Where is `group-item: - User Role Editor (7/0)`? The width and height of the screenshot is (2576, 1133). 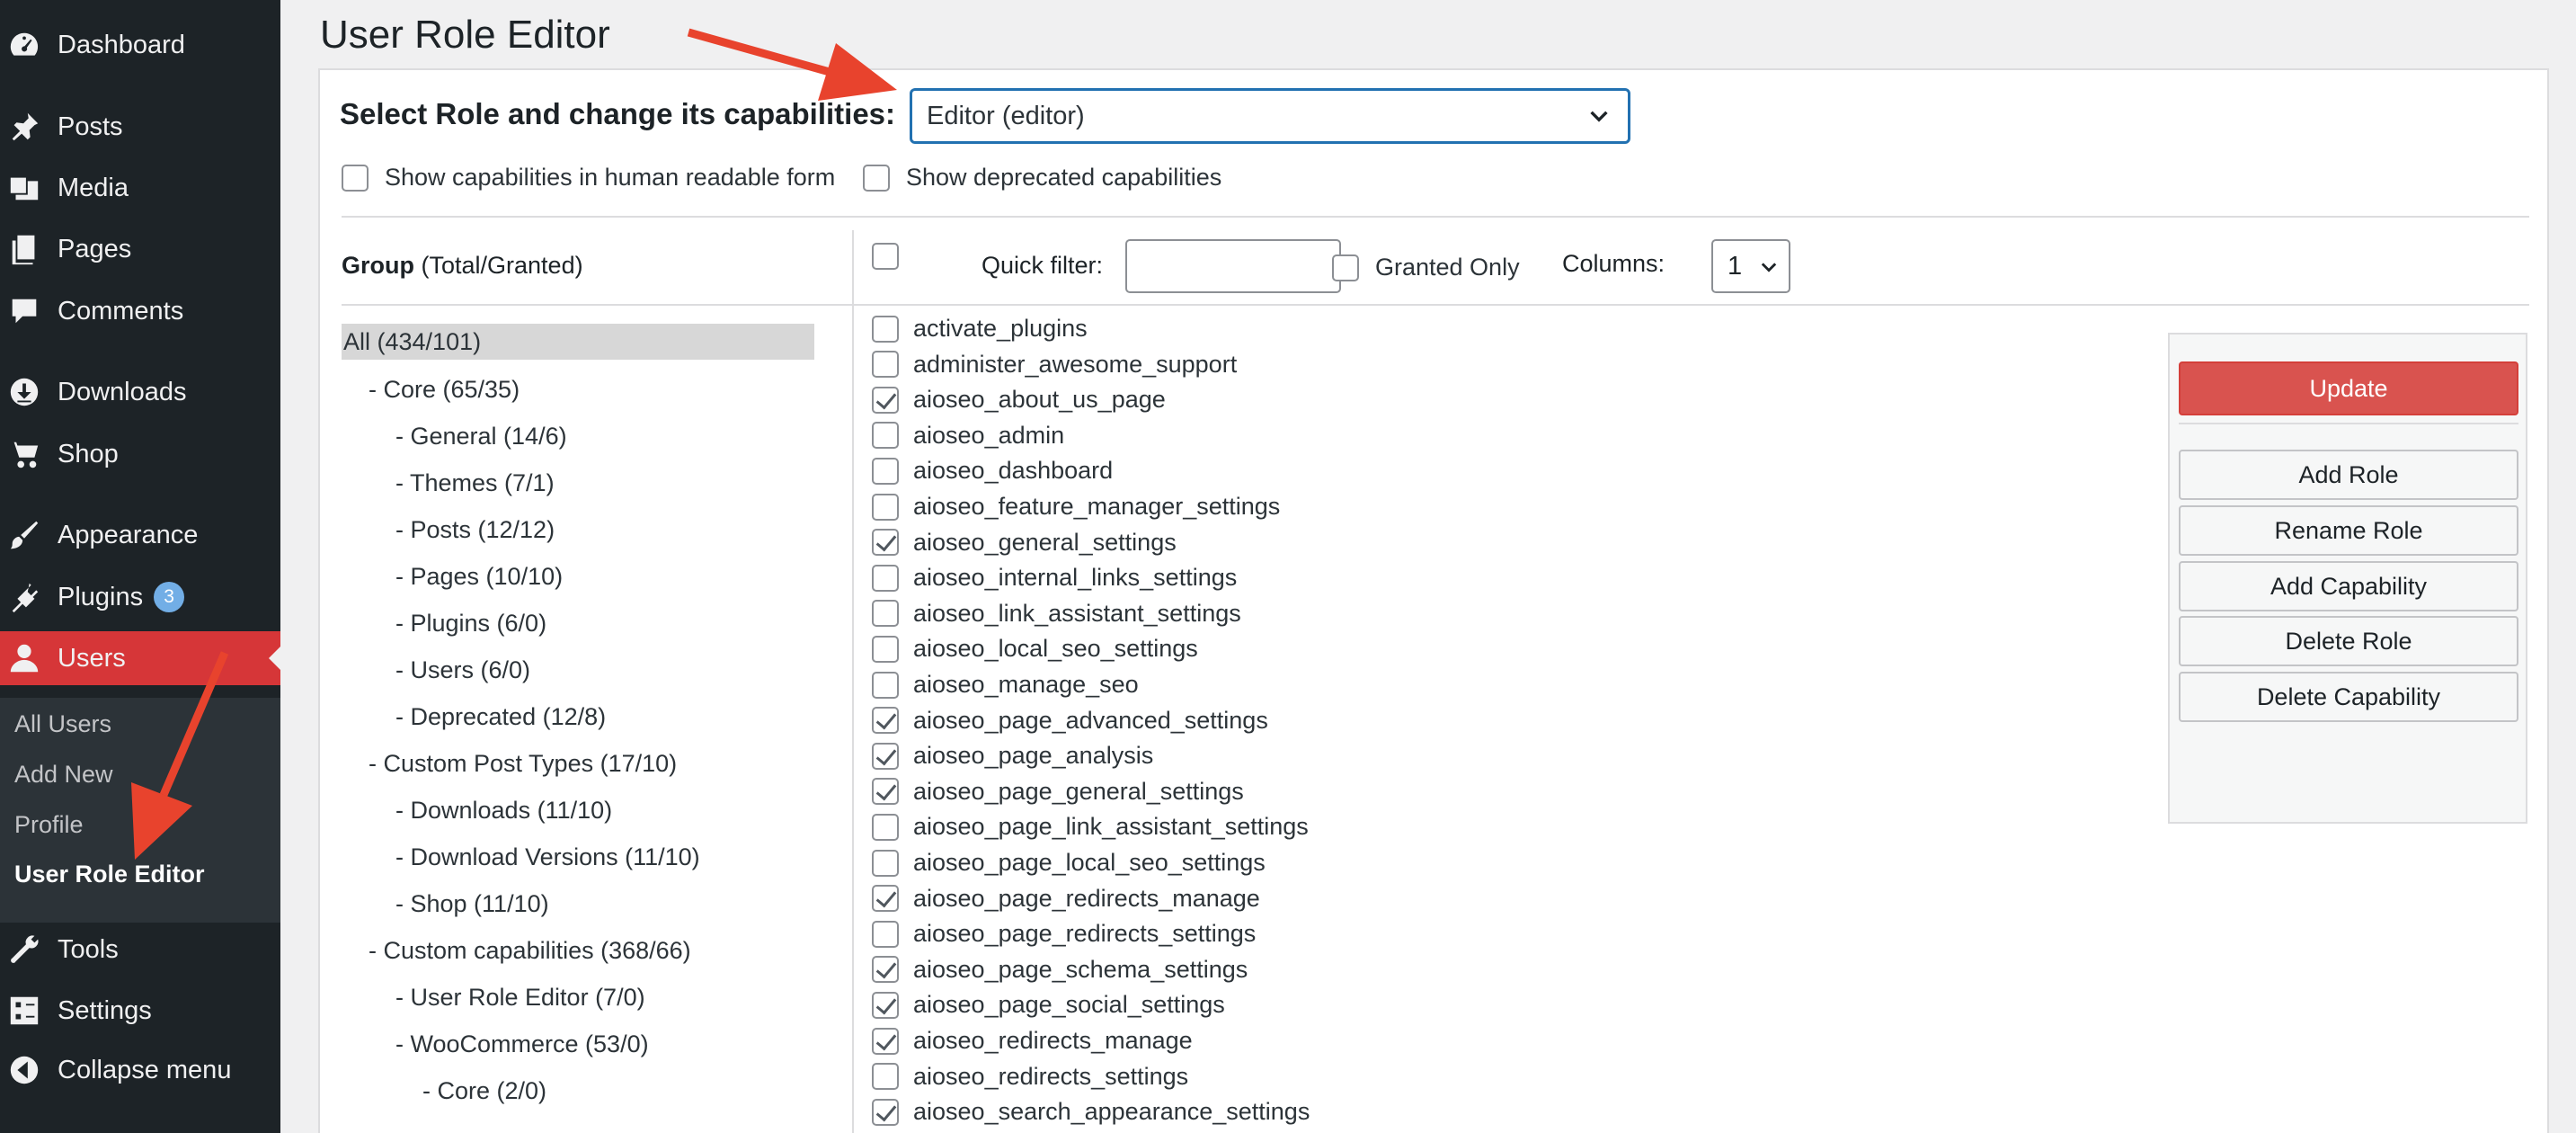 group-item: - User Role Editor (7/0) is located at coordinates (520, 998).